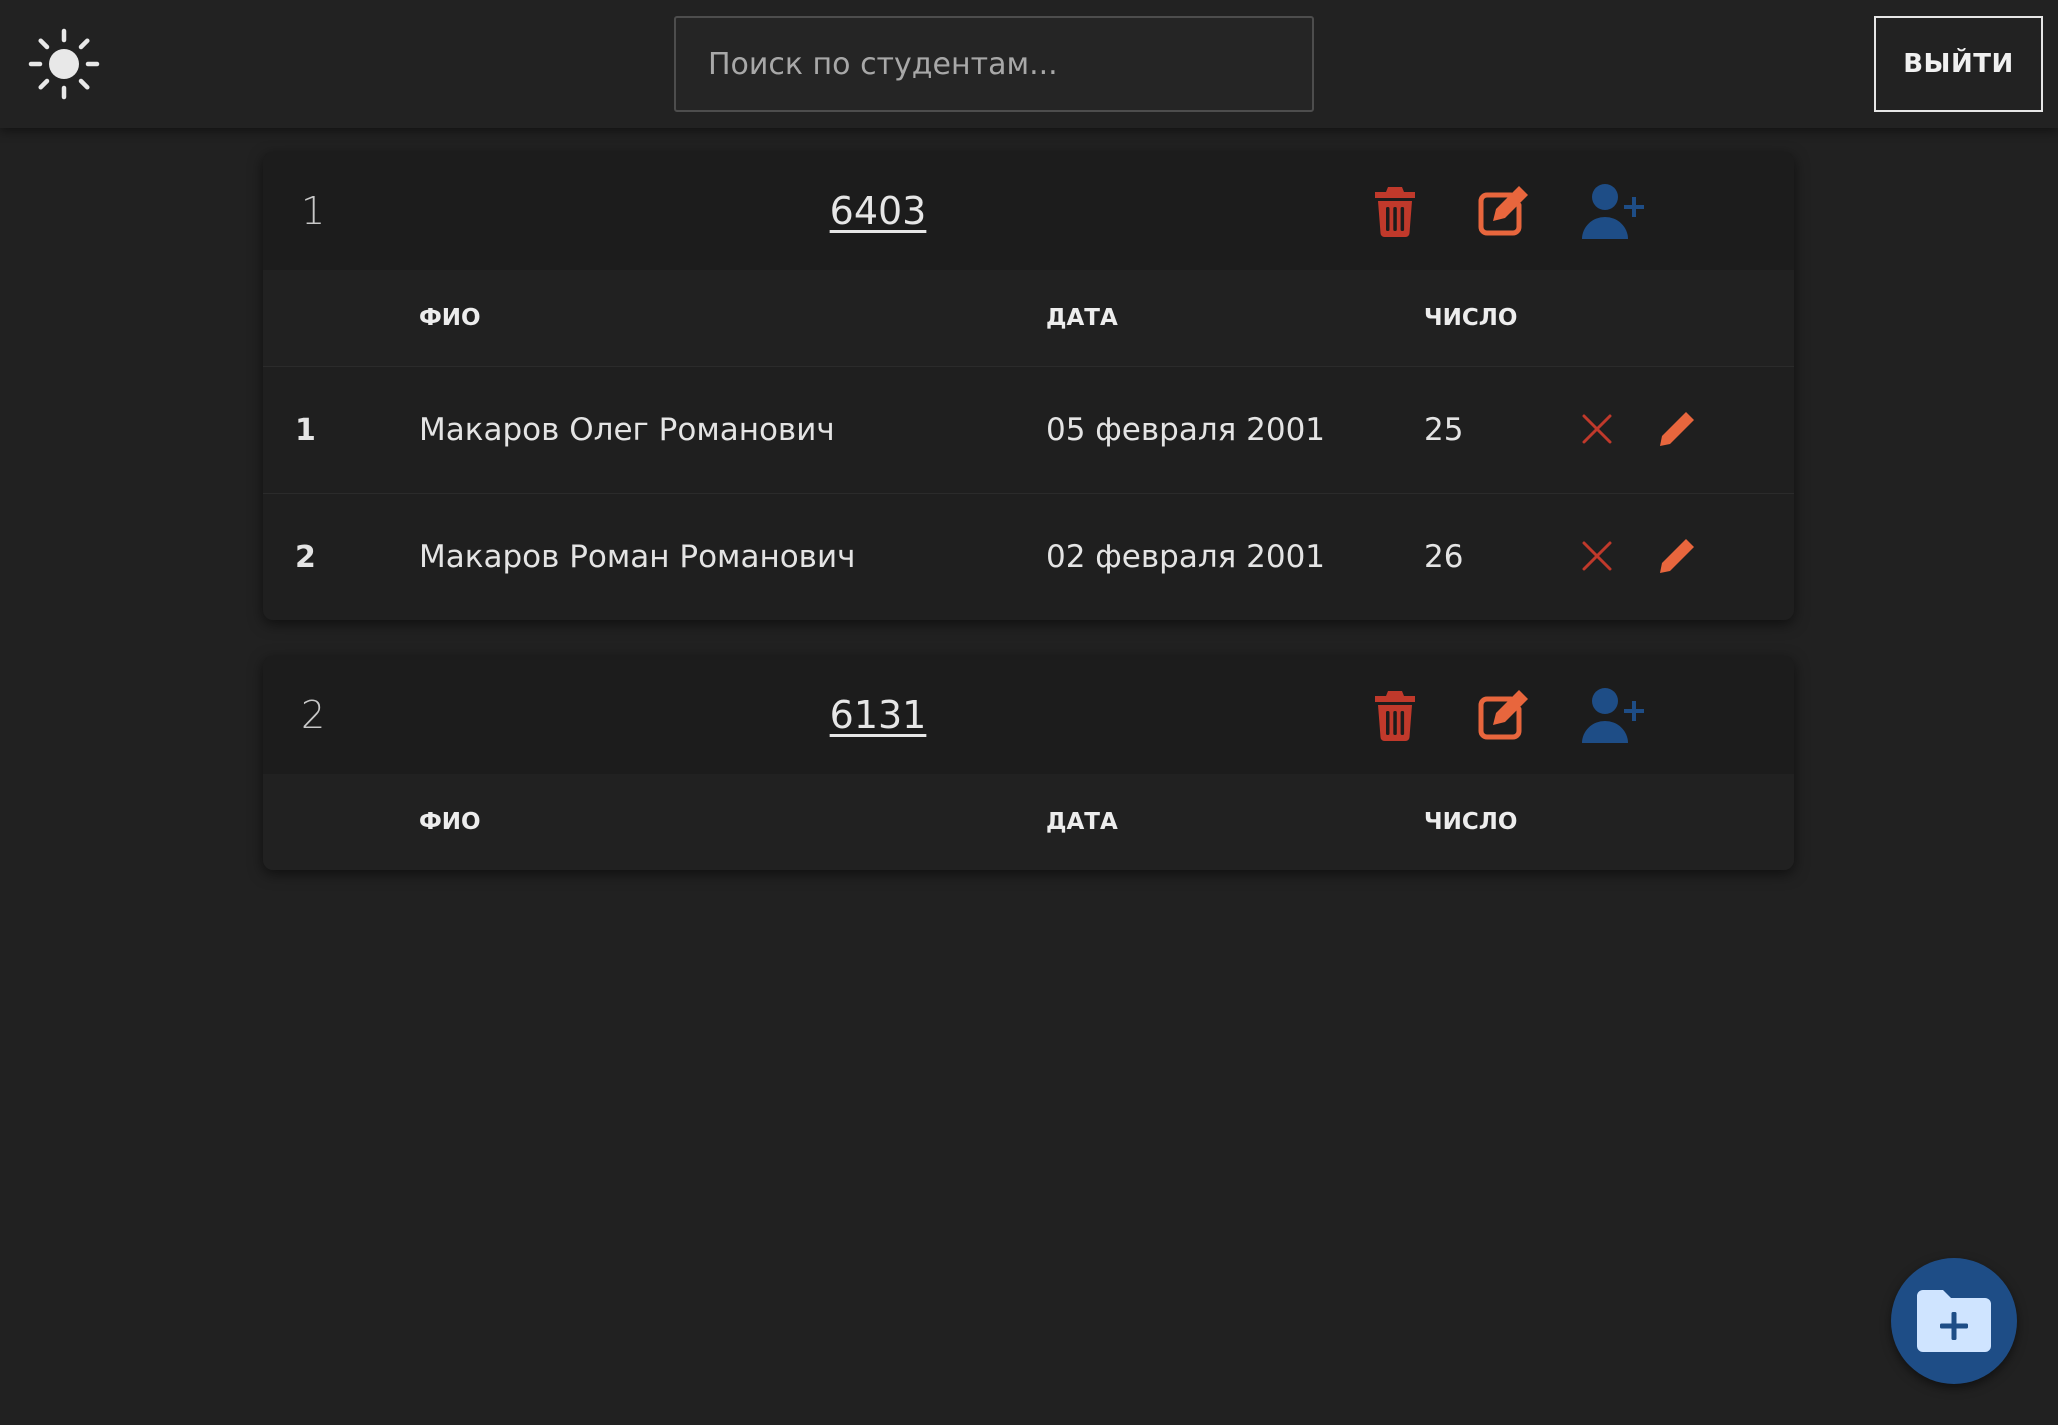  Describe the element at coordinates (1186, 557) in the screenshot. I see `student-date: 02 февраля 2001` at that location.